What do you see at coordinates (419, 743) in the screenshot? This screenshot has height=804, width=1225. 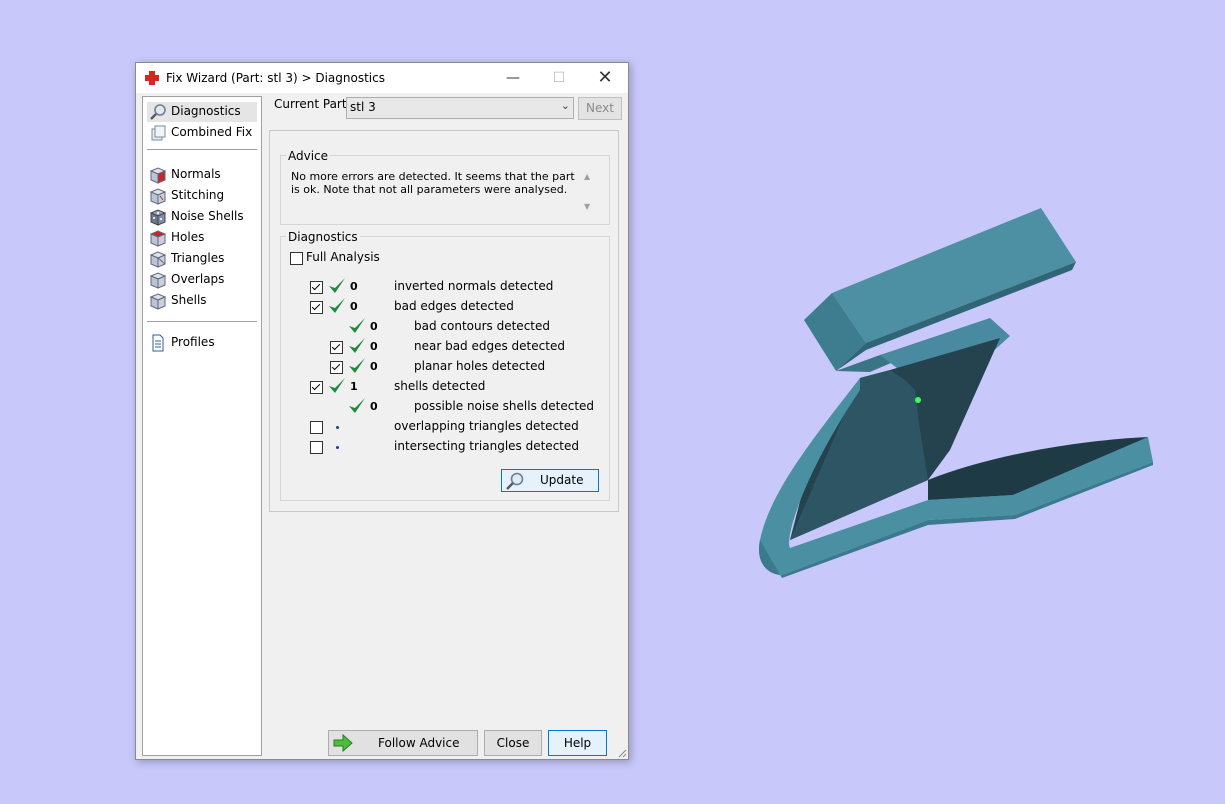 I see `follow-advice-label: Follow Advice` at bounding box center [419, 743].